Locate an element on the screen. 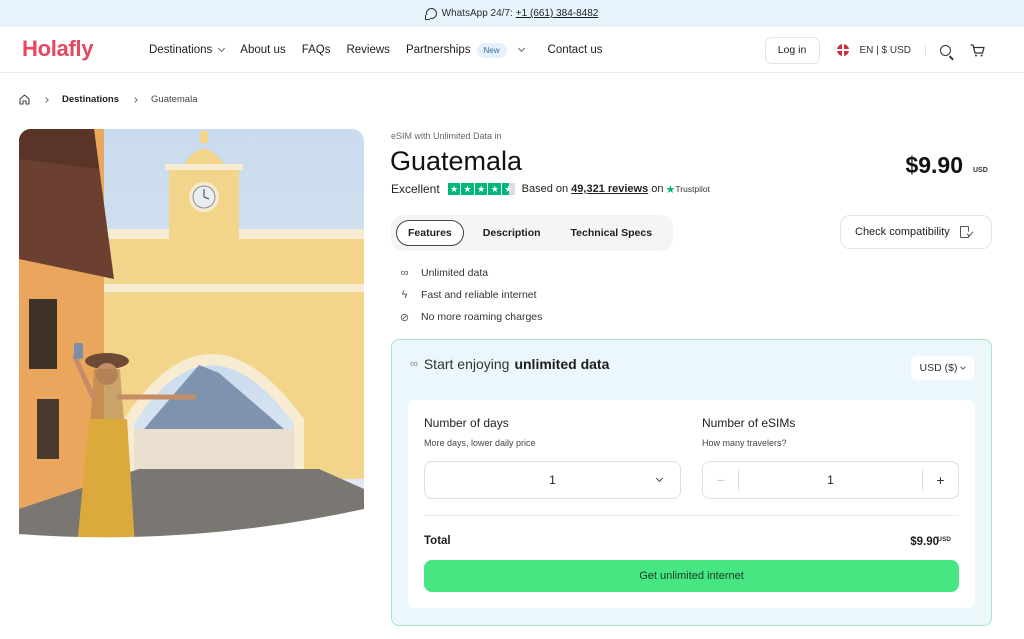 The image size is (1024, 639). trustpilot-star-icon: ★ is located at coordinates (670, 189).